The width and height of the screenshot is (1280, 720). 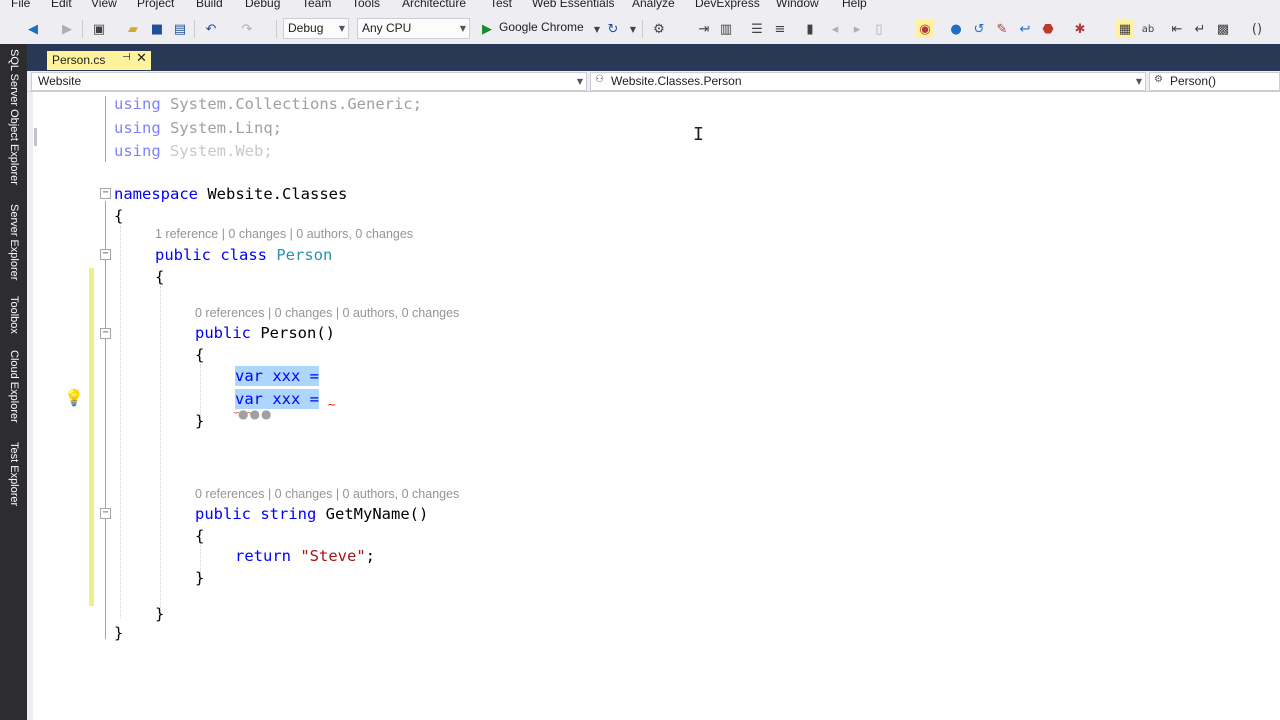 What do you see at coordinates (868, 81) in the screenshot?
I see `class-dropdown: ⚇ Website.Classes.Person ▼` at bounding box center [868, 81].